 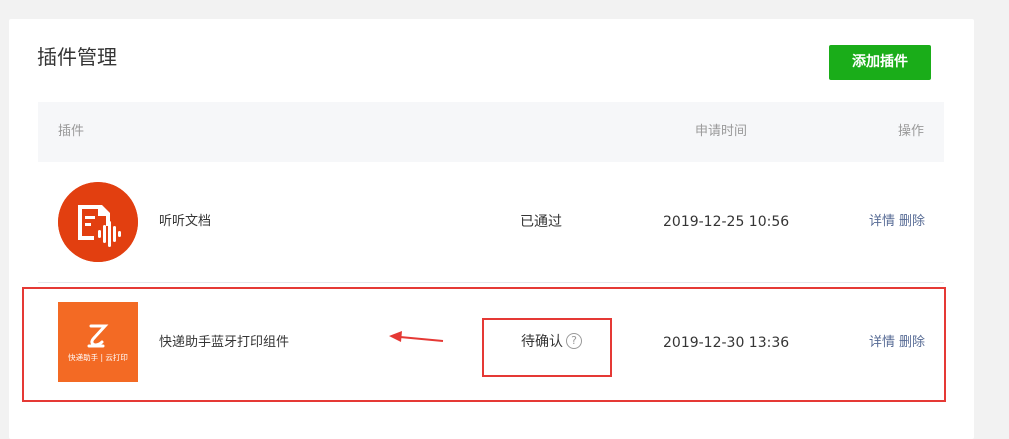 I want to click on delete-link: 删除, so click(x=912, y=221).